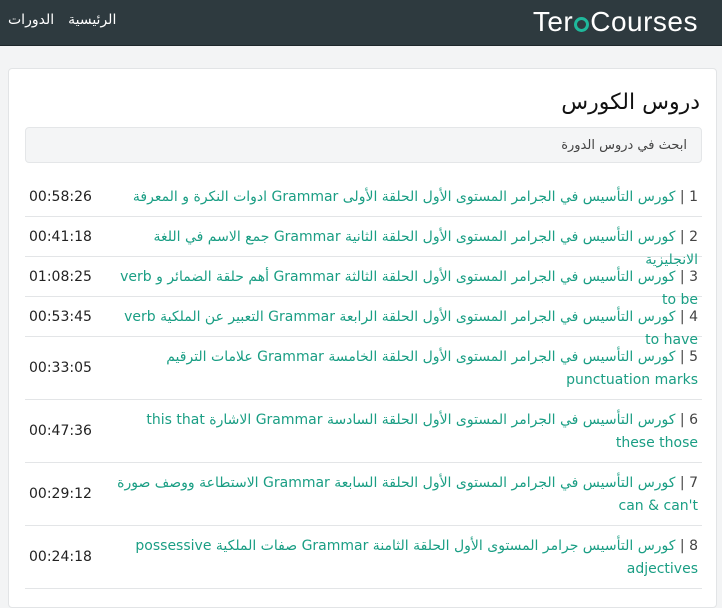  What do you see at coordinates (31, 20) in the screenshot?
I see `nav-courses-link: الدورات` at bounding box center [31, 20].